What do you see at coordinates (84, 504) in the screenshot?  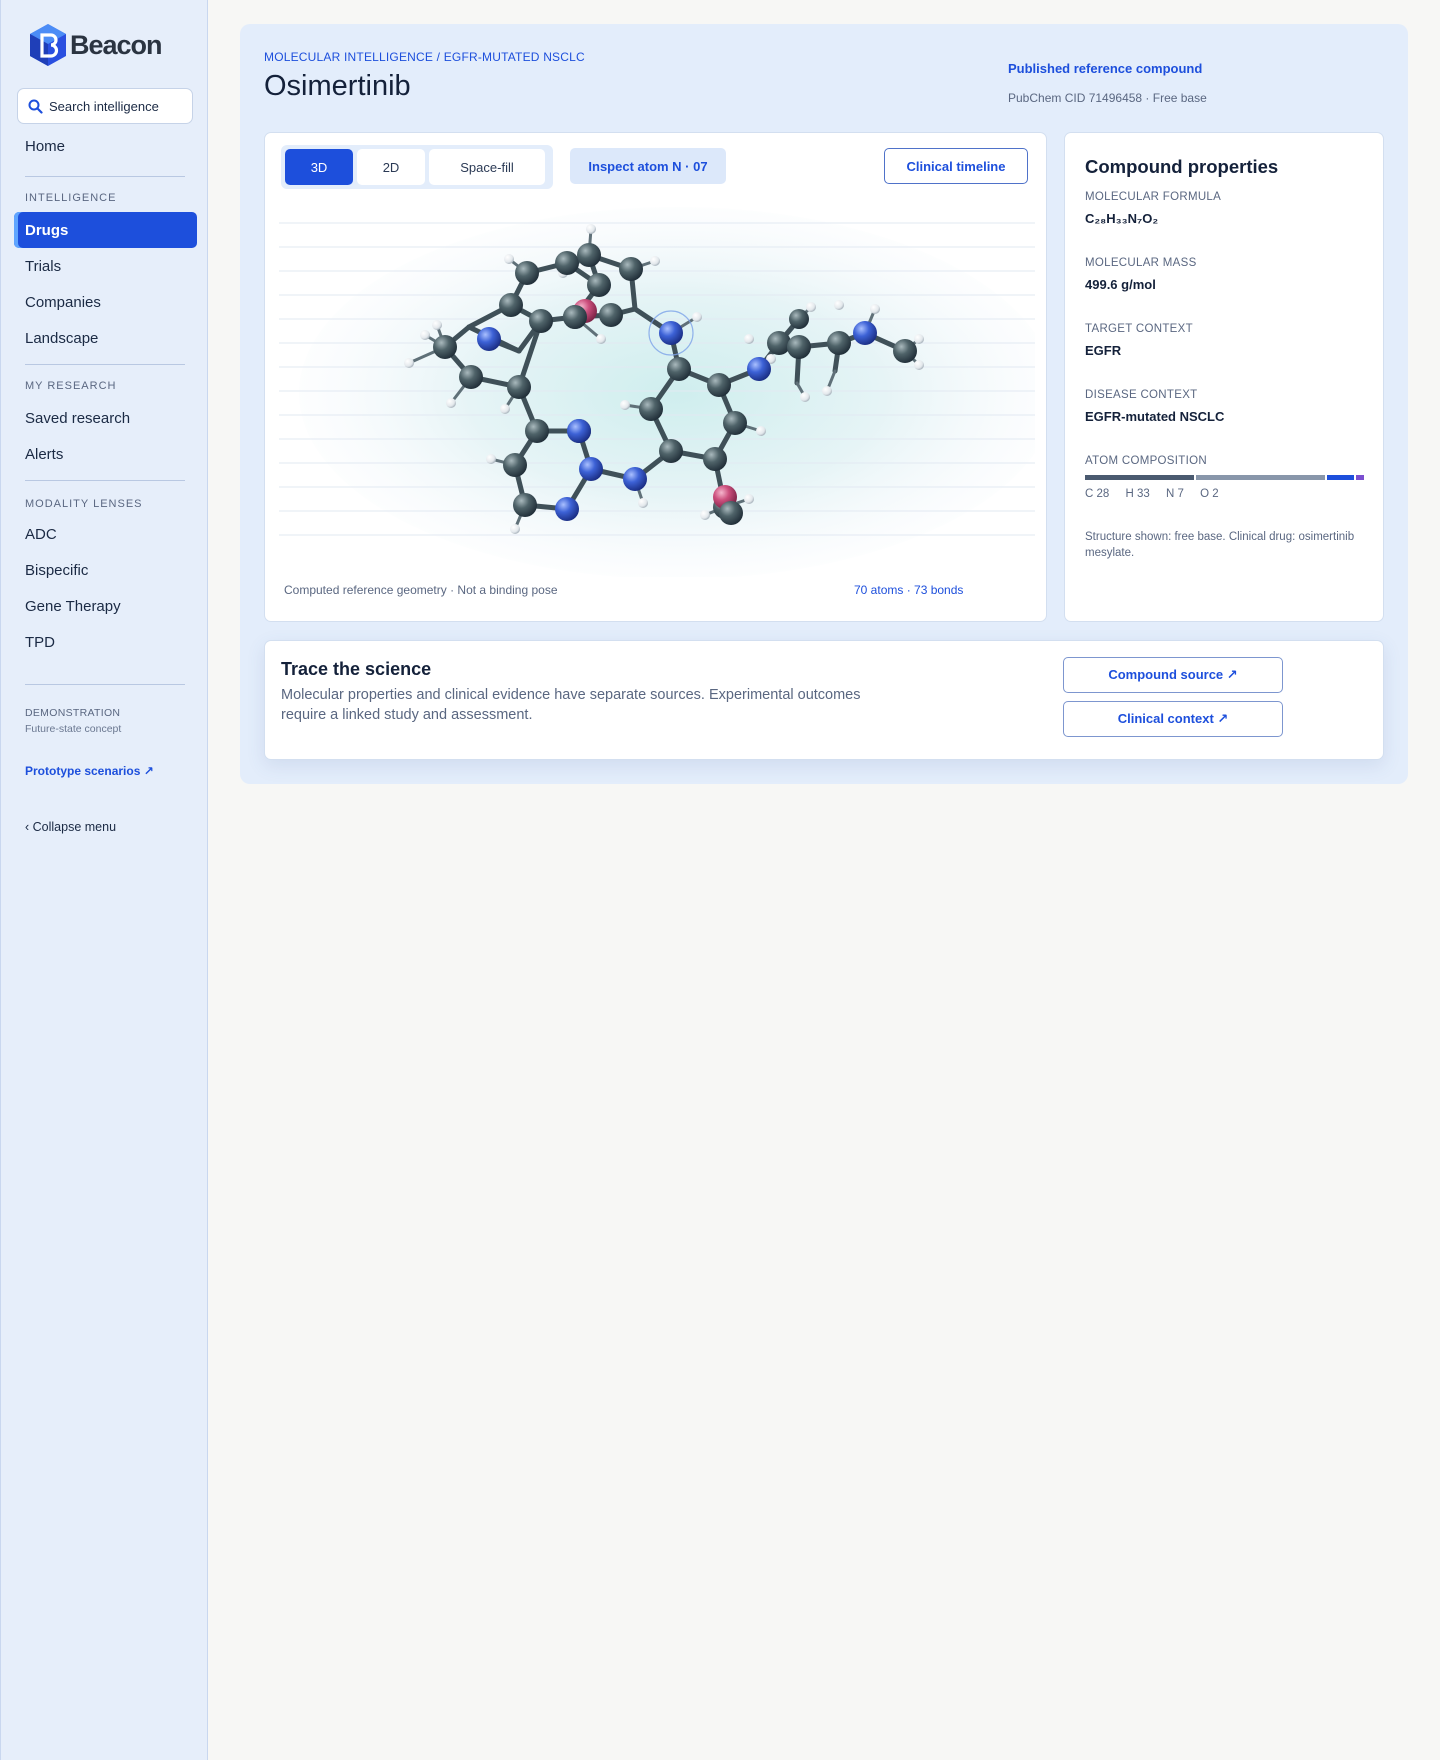 I see `section-modality-lenses: MODALITY LENSES` at bounding box center [84, 504].